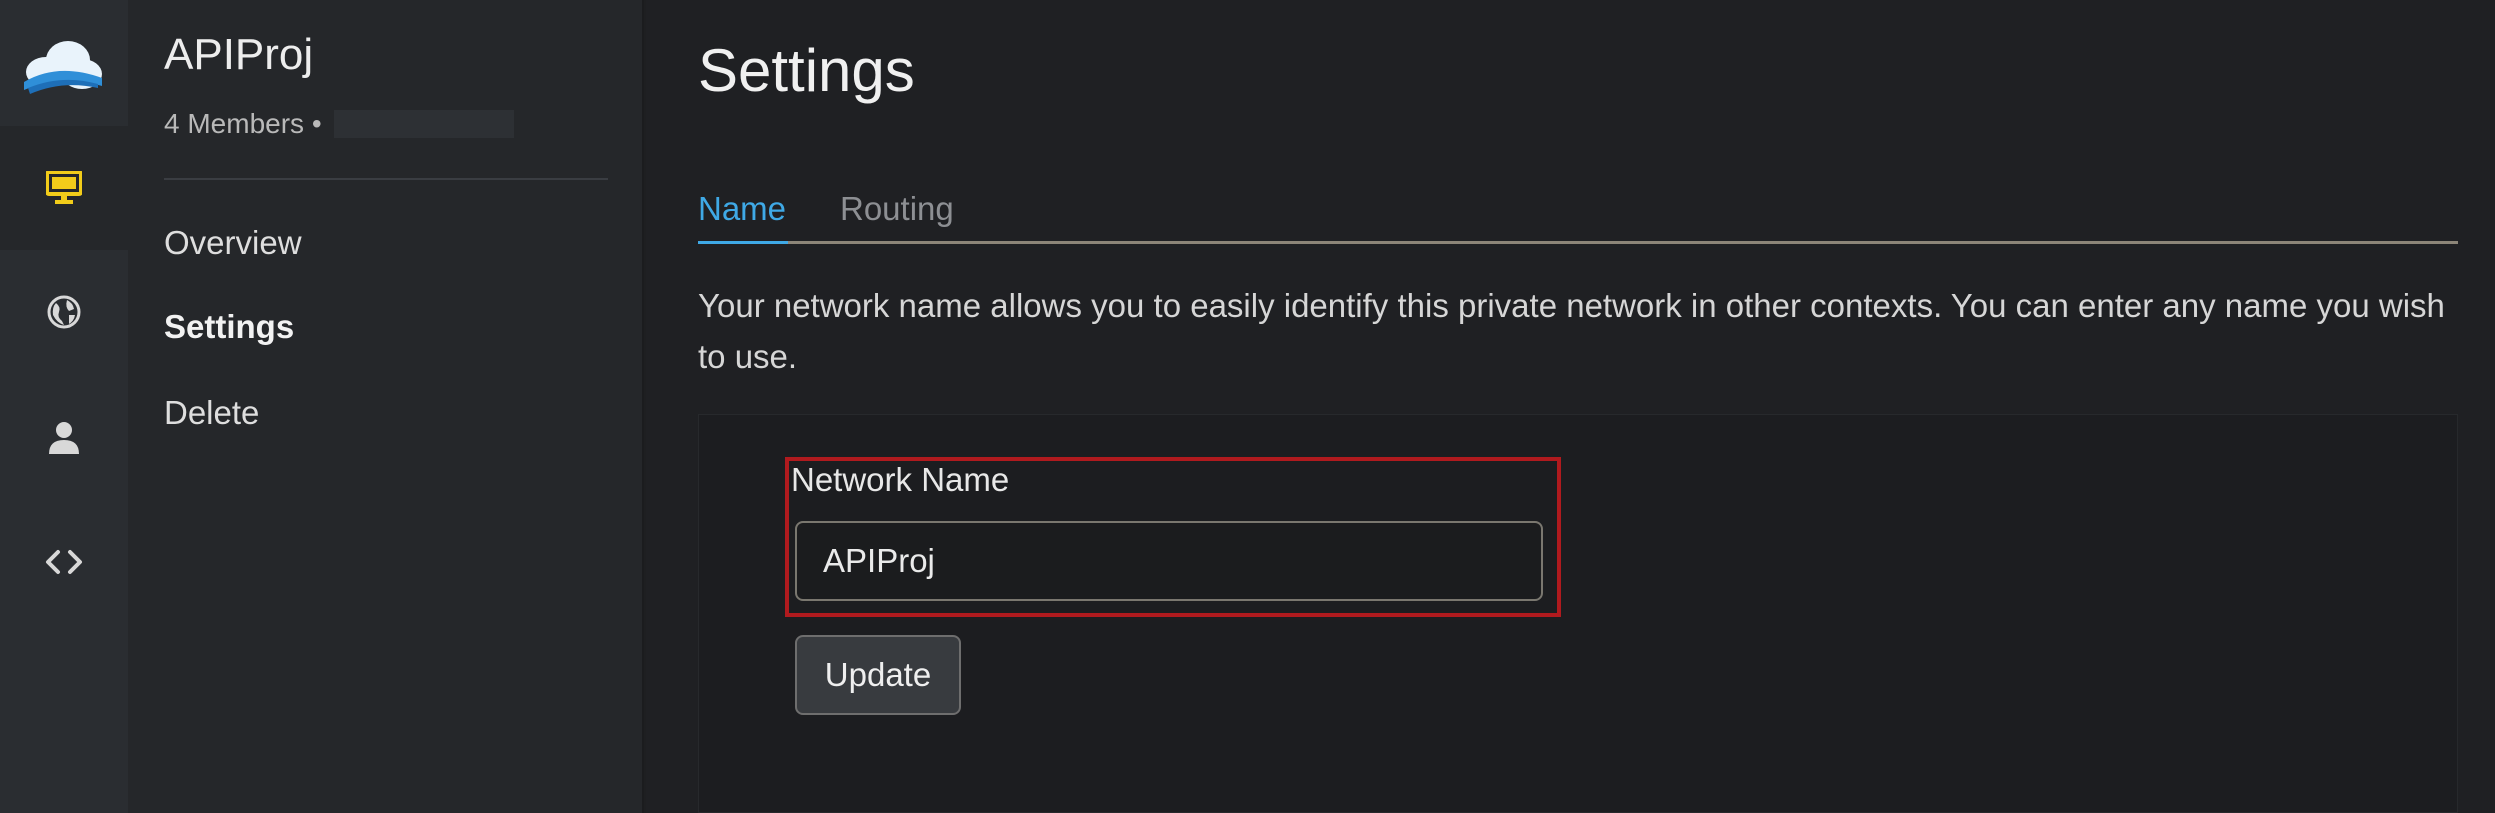  I want to click on sidebar-item-delete: Delete, so click(211, 413).